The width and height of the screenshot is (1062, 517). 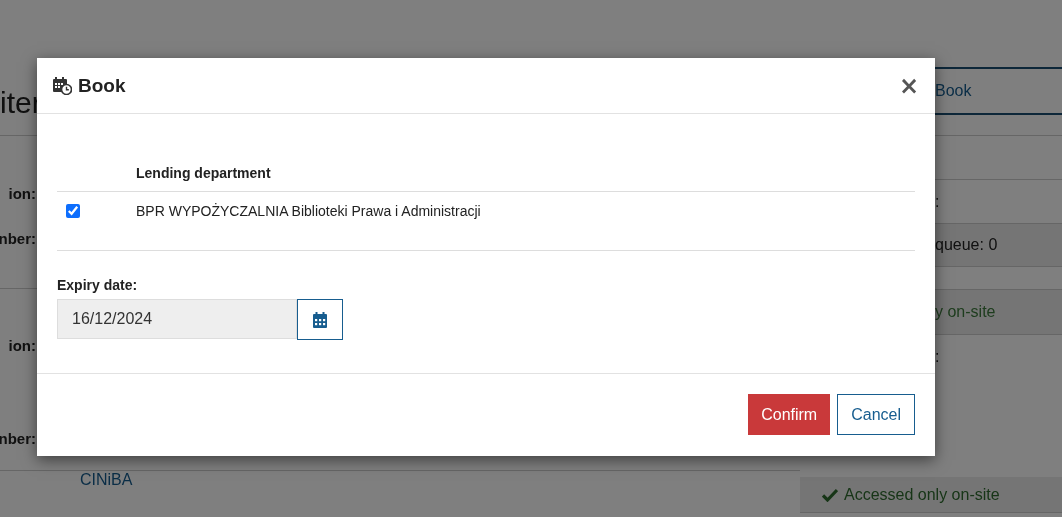 What do you see at coordinates (62, 85) in the screenshot?
I see `calendar-clock-icon` at bounding box center [62, 85].